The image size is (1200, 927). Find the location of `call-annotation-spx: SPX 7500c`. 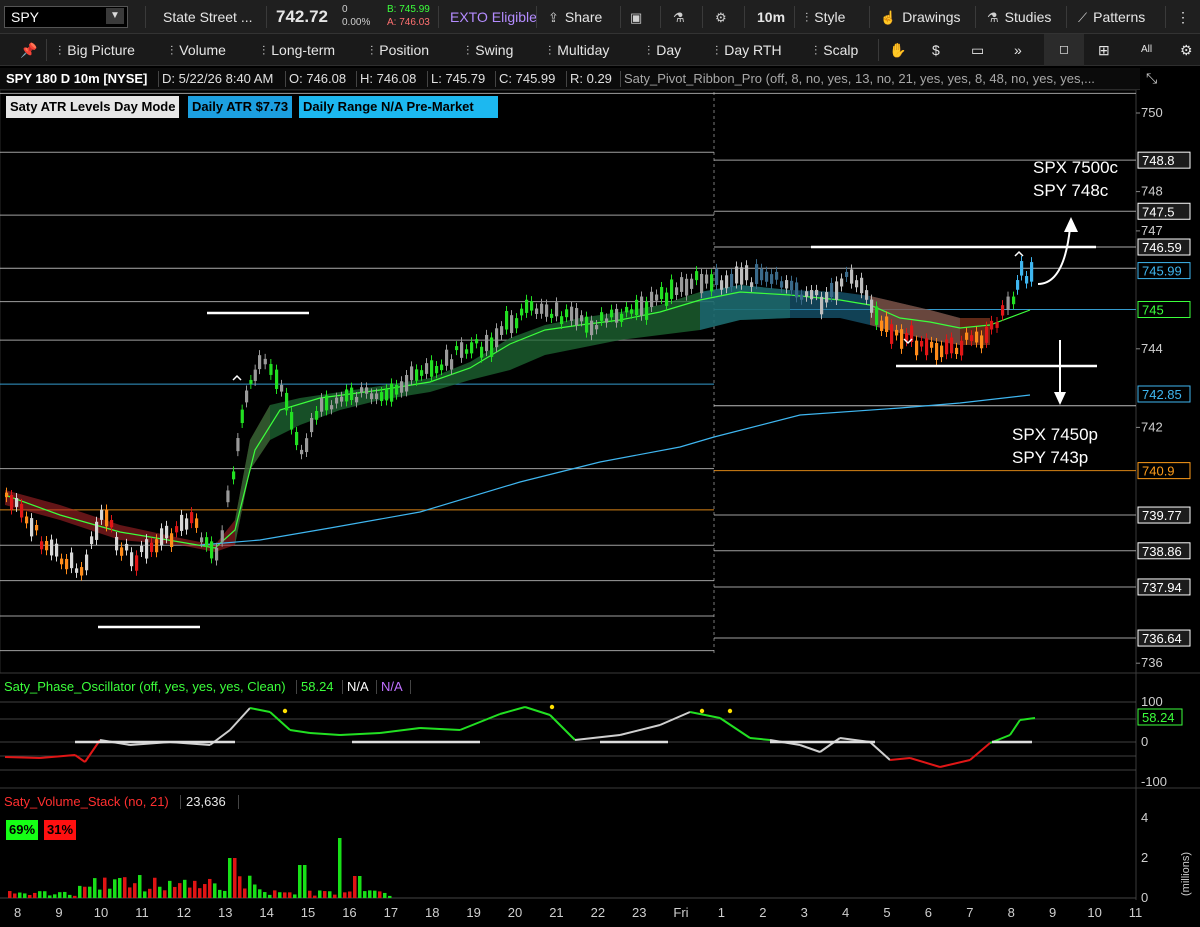

call-annotation-spx: SPX 7500c is located at coordinates (1076, 167).